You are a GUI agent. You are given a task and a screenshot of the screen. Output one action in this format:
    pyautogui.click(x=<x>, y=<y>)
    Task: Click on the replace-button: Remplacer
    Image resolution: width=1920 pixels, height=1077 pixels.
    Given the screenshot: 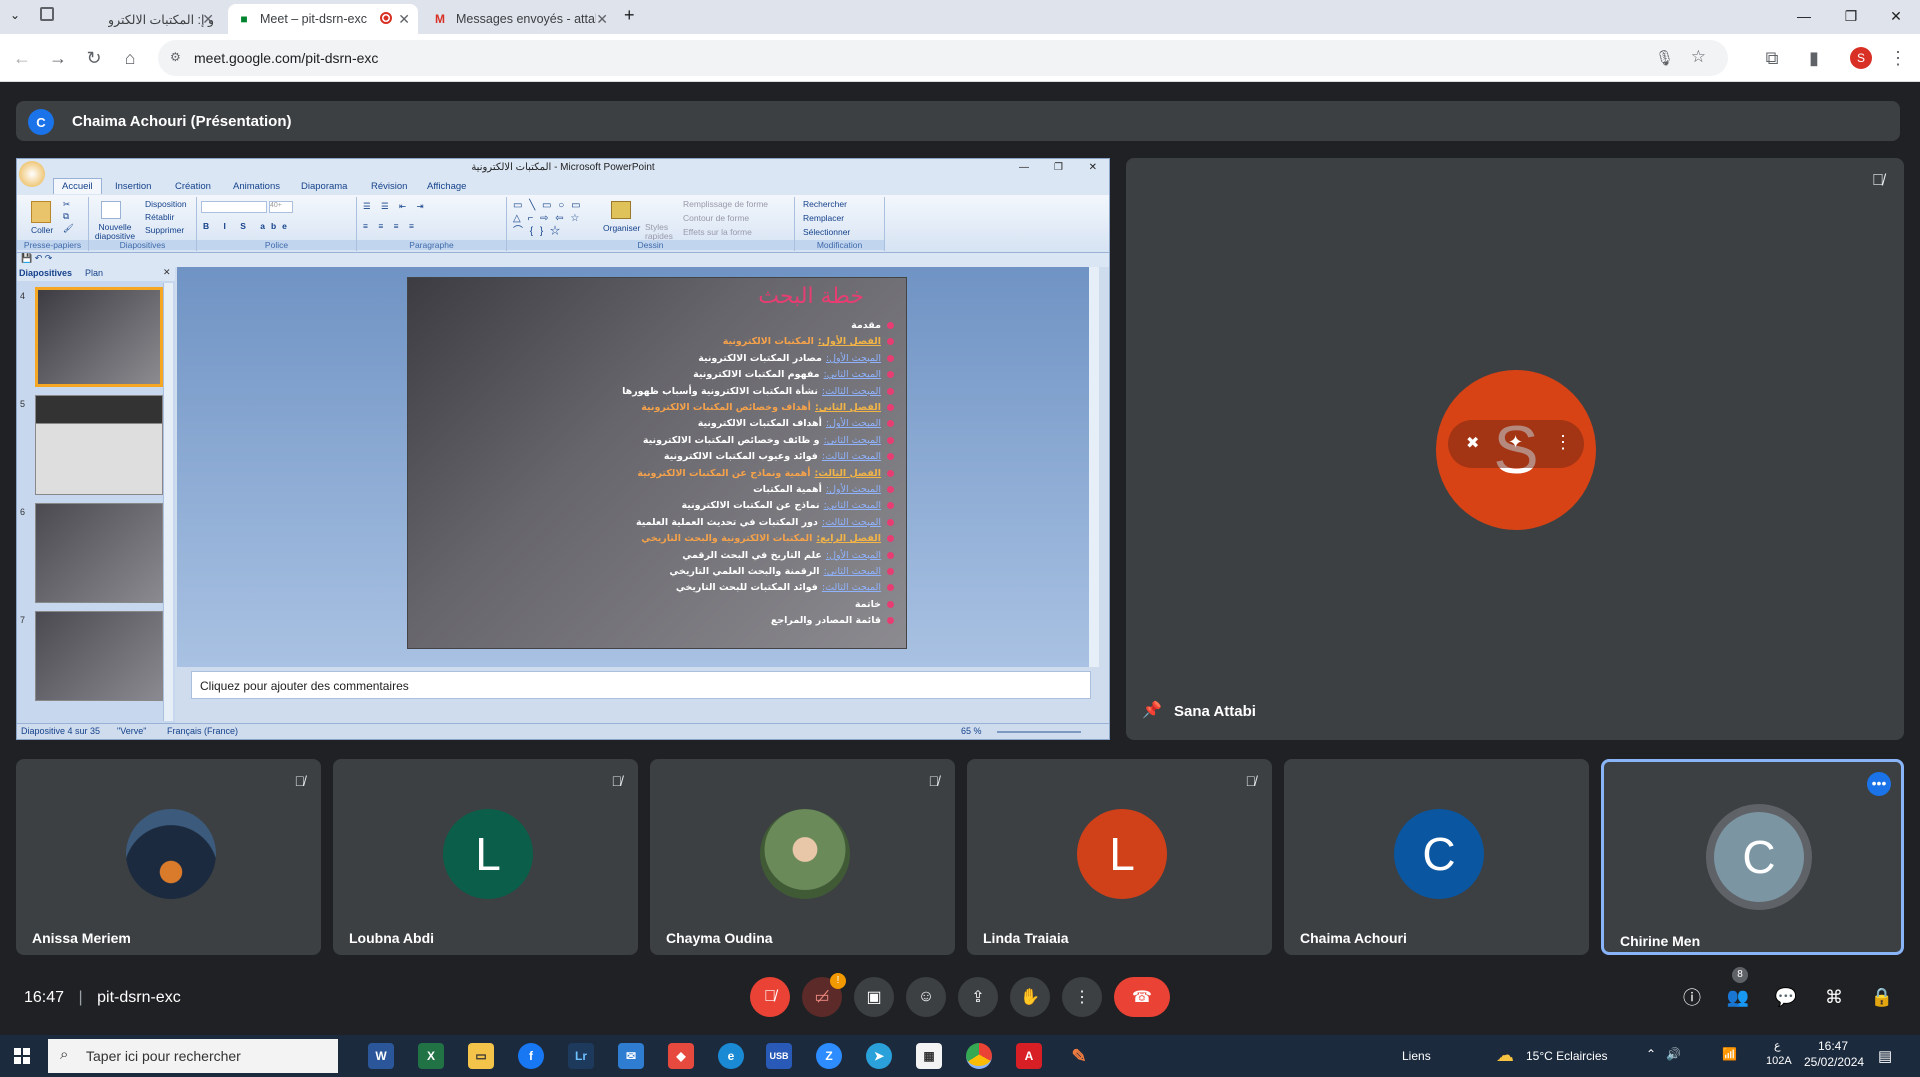 What is the action you would take?
    pyautogui.click(x=823, y=218)
    